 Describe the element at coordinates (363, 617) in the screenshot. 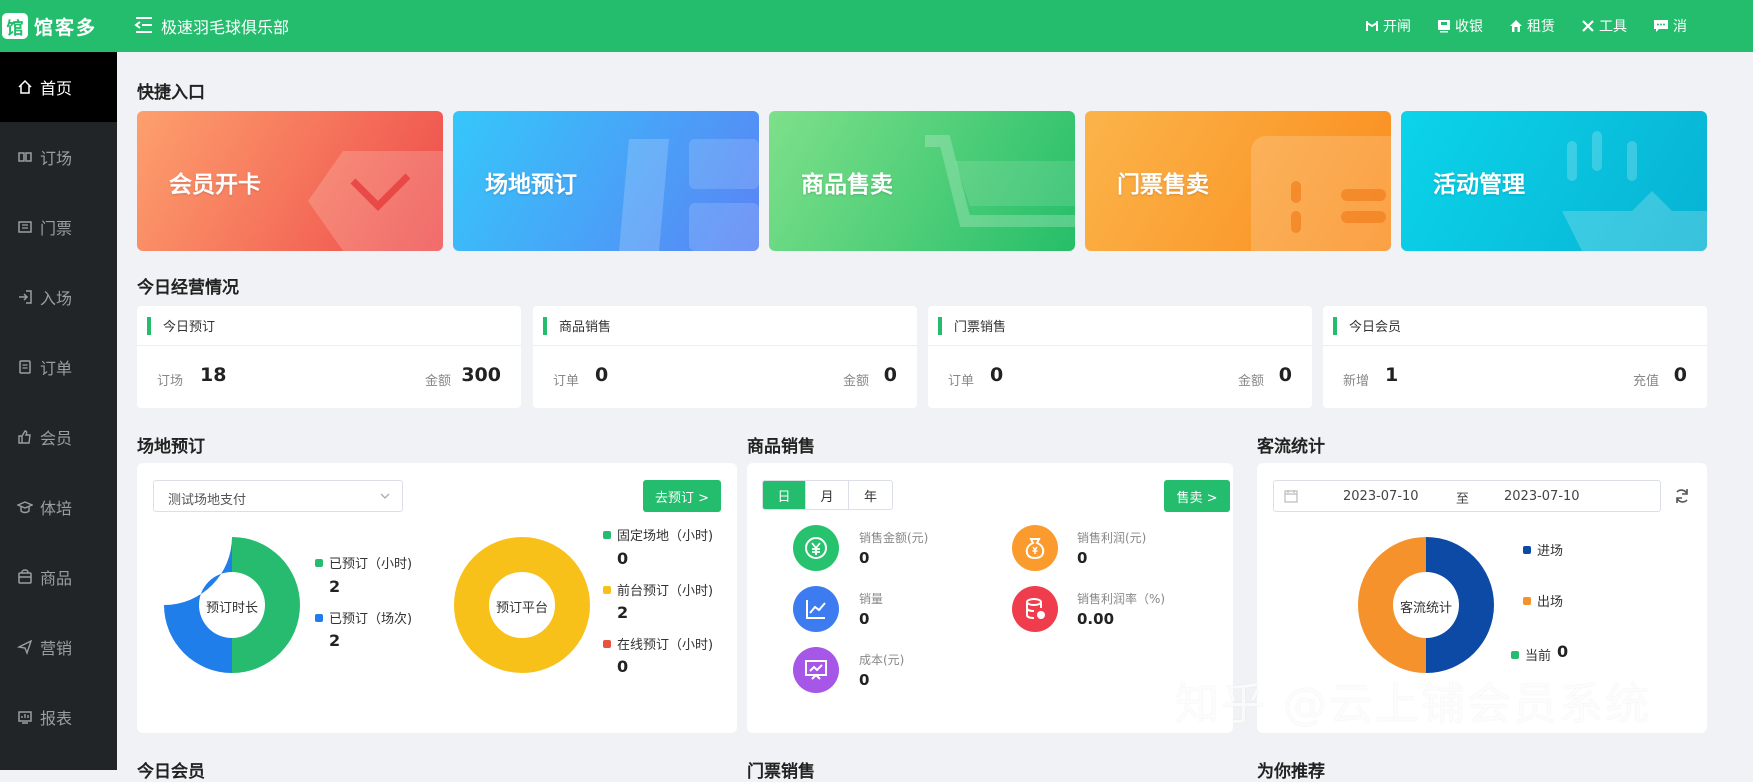

I see `legend-booked-sessions: 已预订（场次)` at that location.